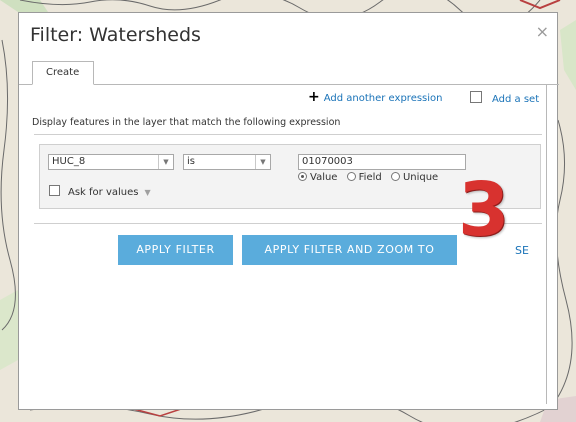  I want to click on add-set-option: Add a set, so click(504, 98).